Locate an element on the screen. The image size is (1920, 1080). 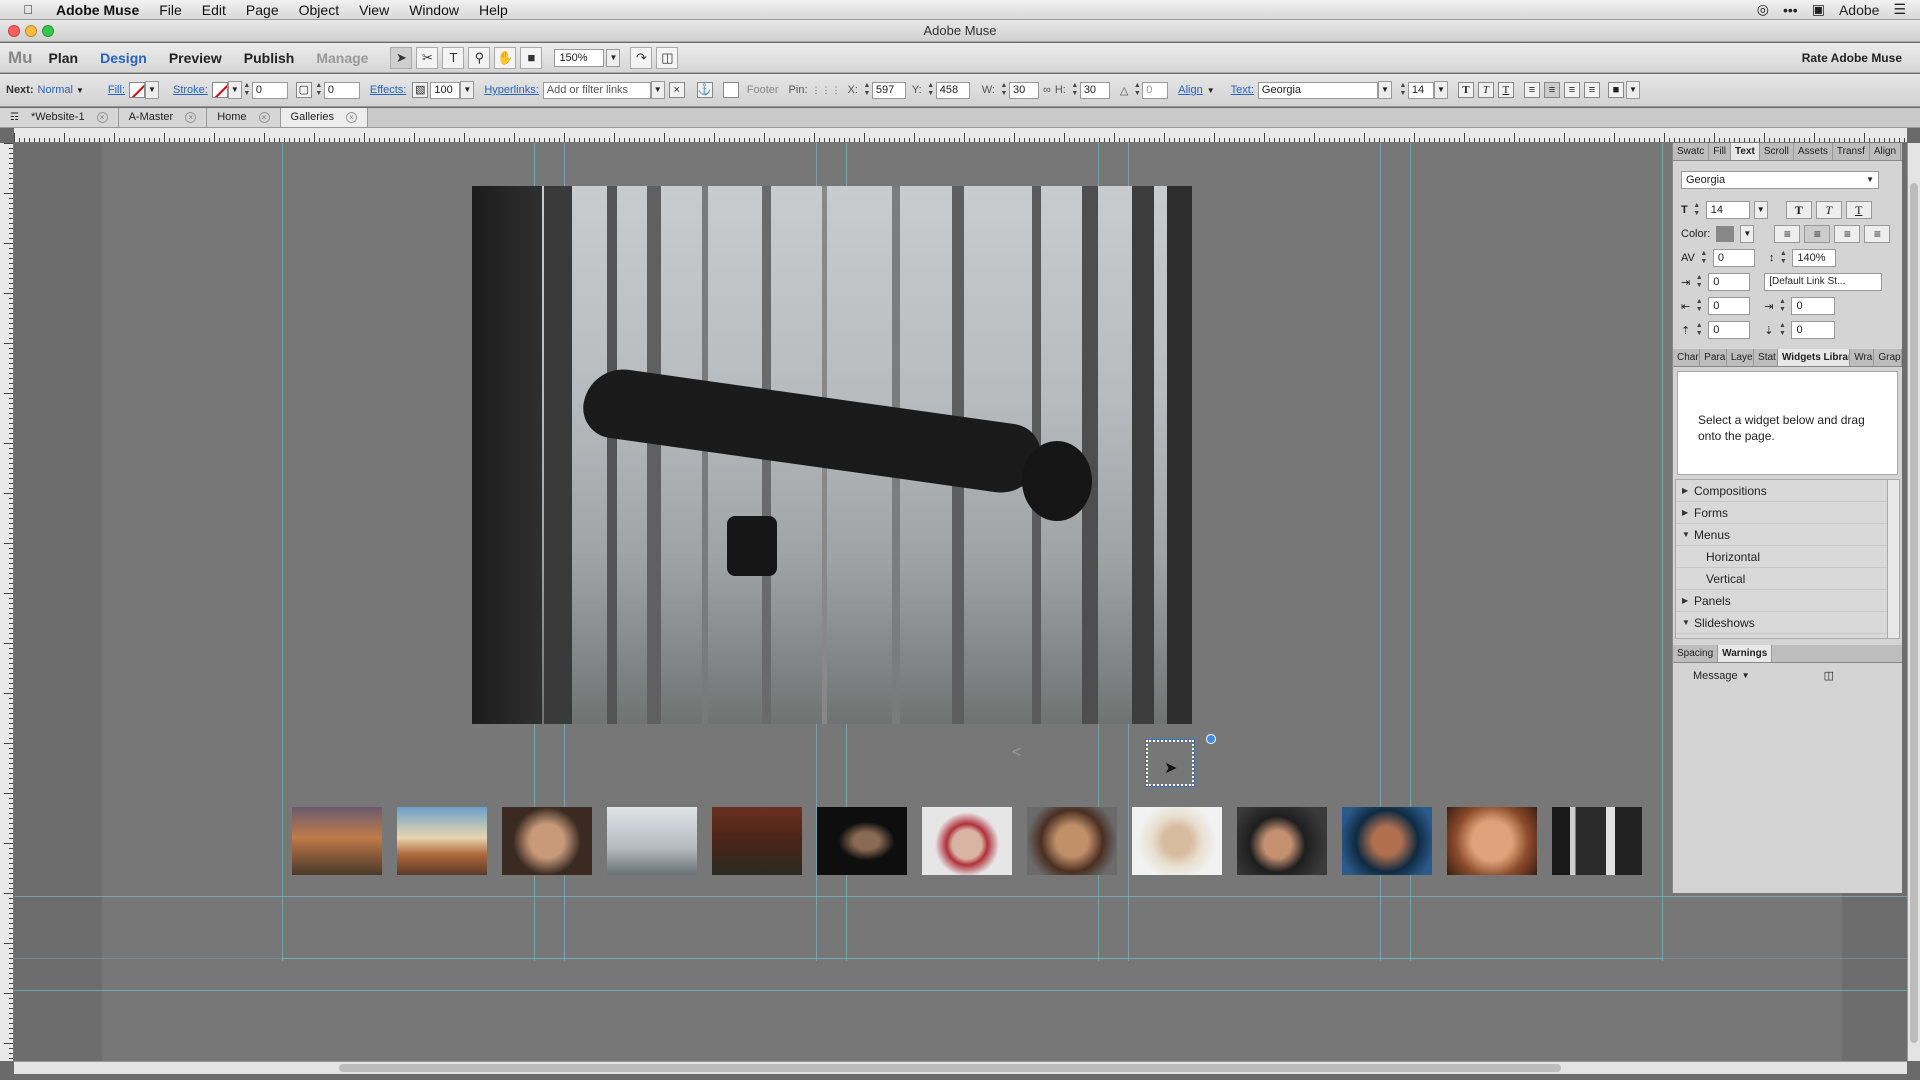
font-size-stepper: ▲ ▼ is located at coordinates (1403, 90).